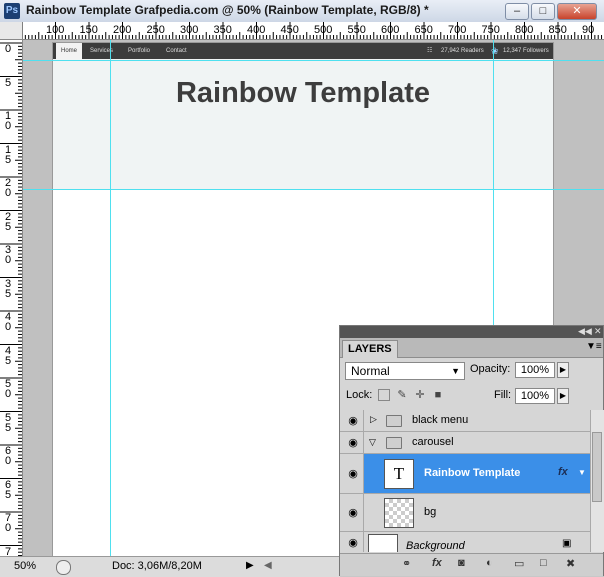 This screenshot has height=577, width=604. What do you see at coordinates (256, 30) in the screenshot?
I see `ruler-label: 400` at bounding box center [256, 30].